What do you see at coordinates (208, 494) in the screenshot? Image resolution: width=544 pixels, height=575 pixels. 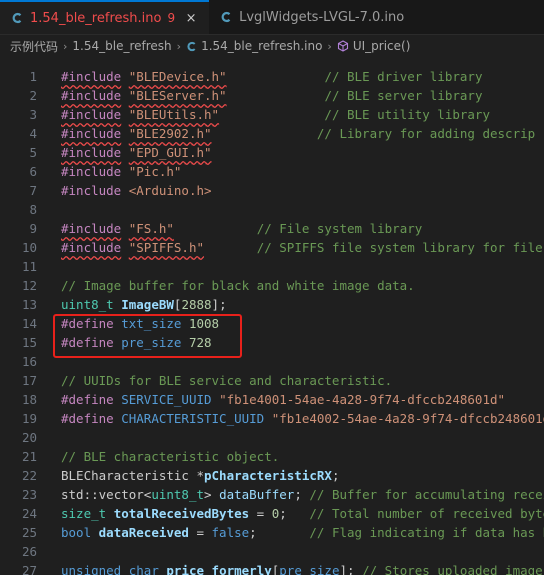 I see `code-token: >` at bounding box center [208, 494].